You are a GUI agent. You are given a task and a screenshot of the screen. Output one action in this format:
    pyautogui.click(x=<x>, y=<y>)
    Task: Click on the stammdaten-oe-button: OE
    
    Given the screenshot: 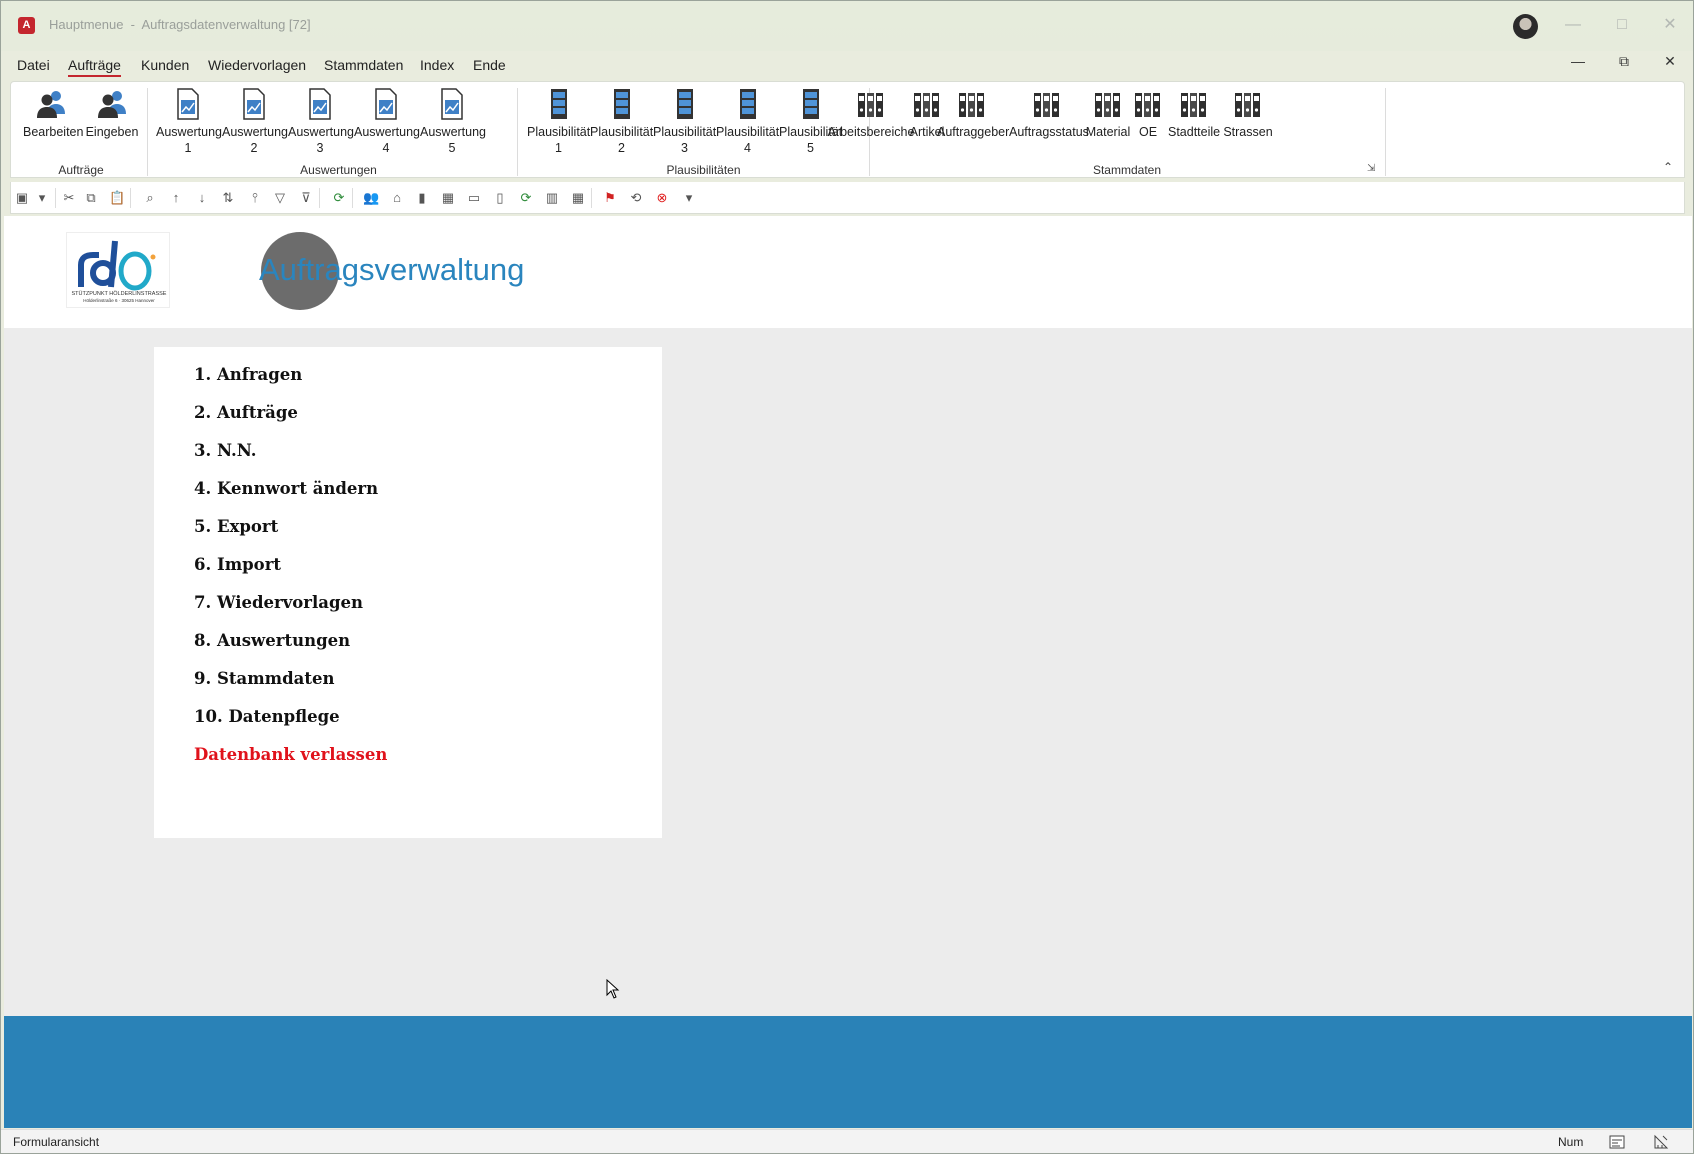 What is the action you would take?
    pyautogui.click(x=1148, y=114)
    